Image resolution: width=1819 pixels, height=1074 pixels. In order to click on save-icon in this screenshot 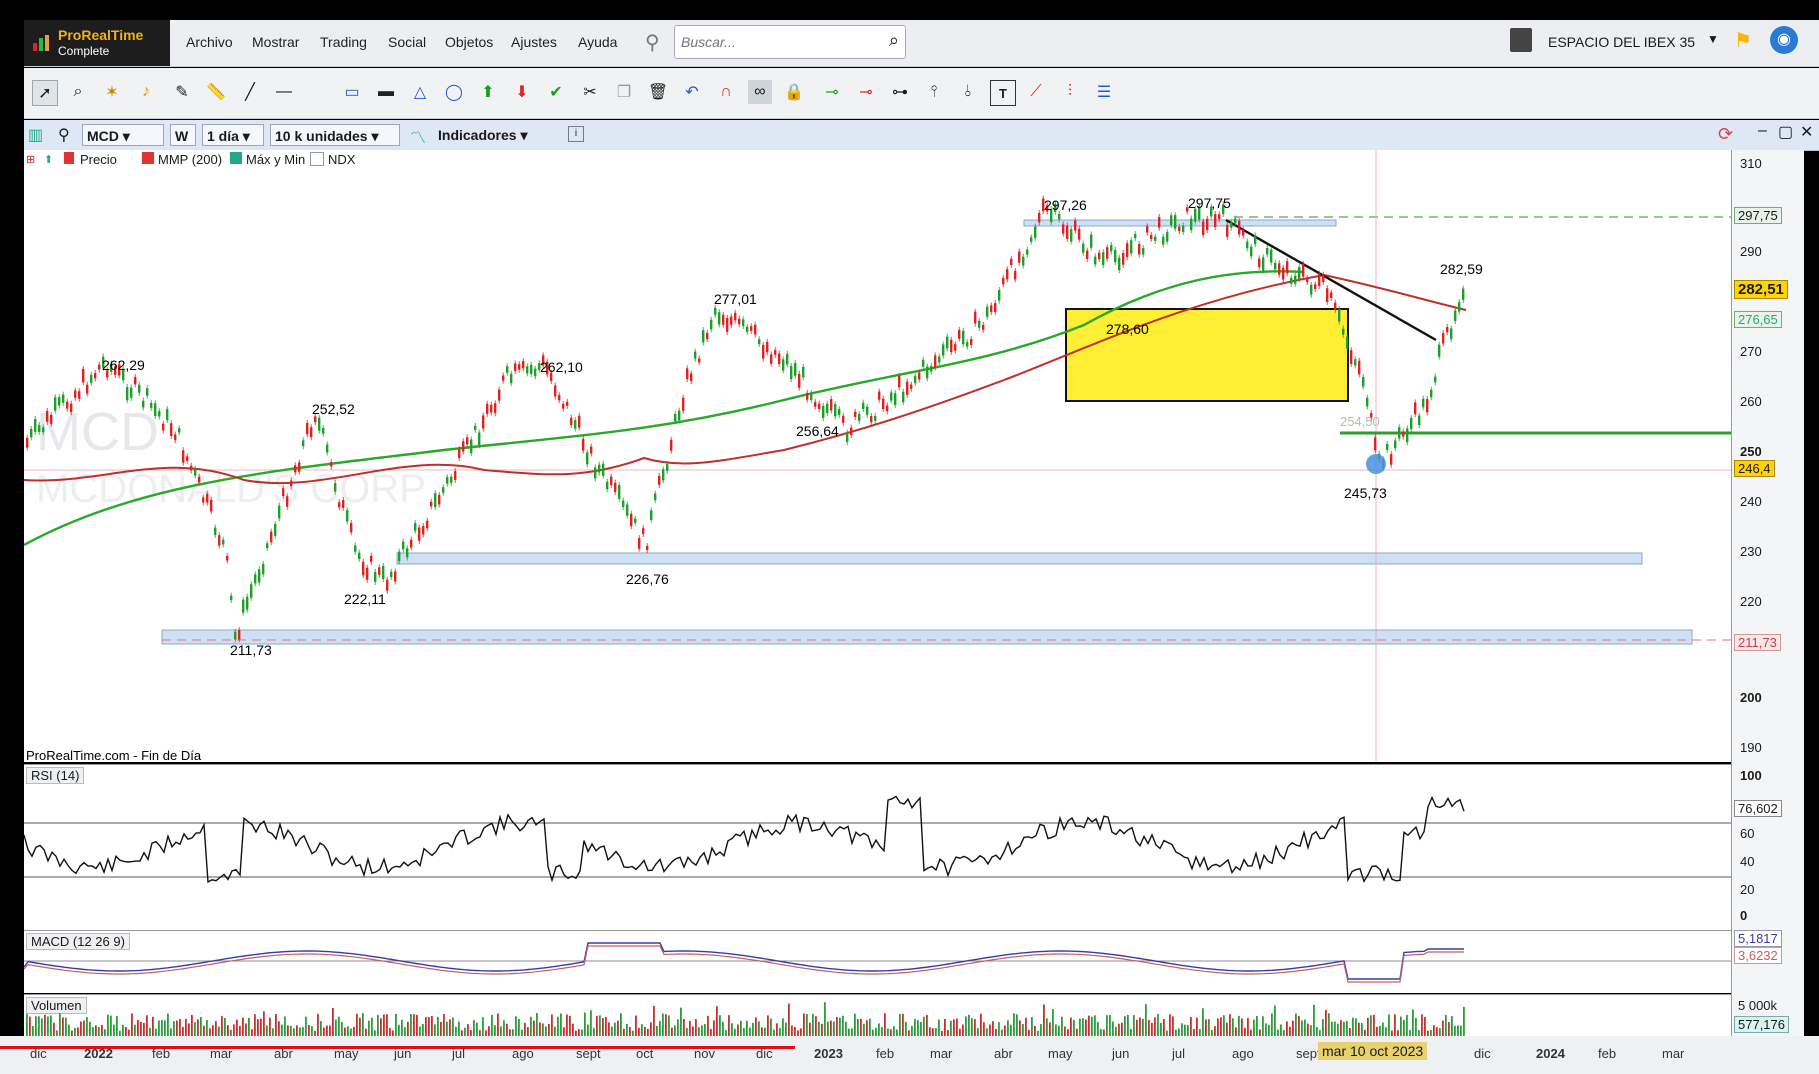, I will do `click(1521, 40)`.